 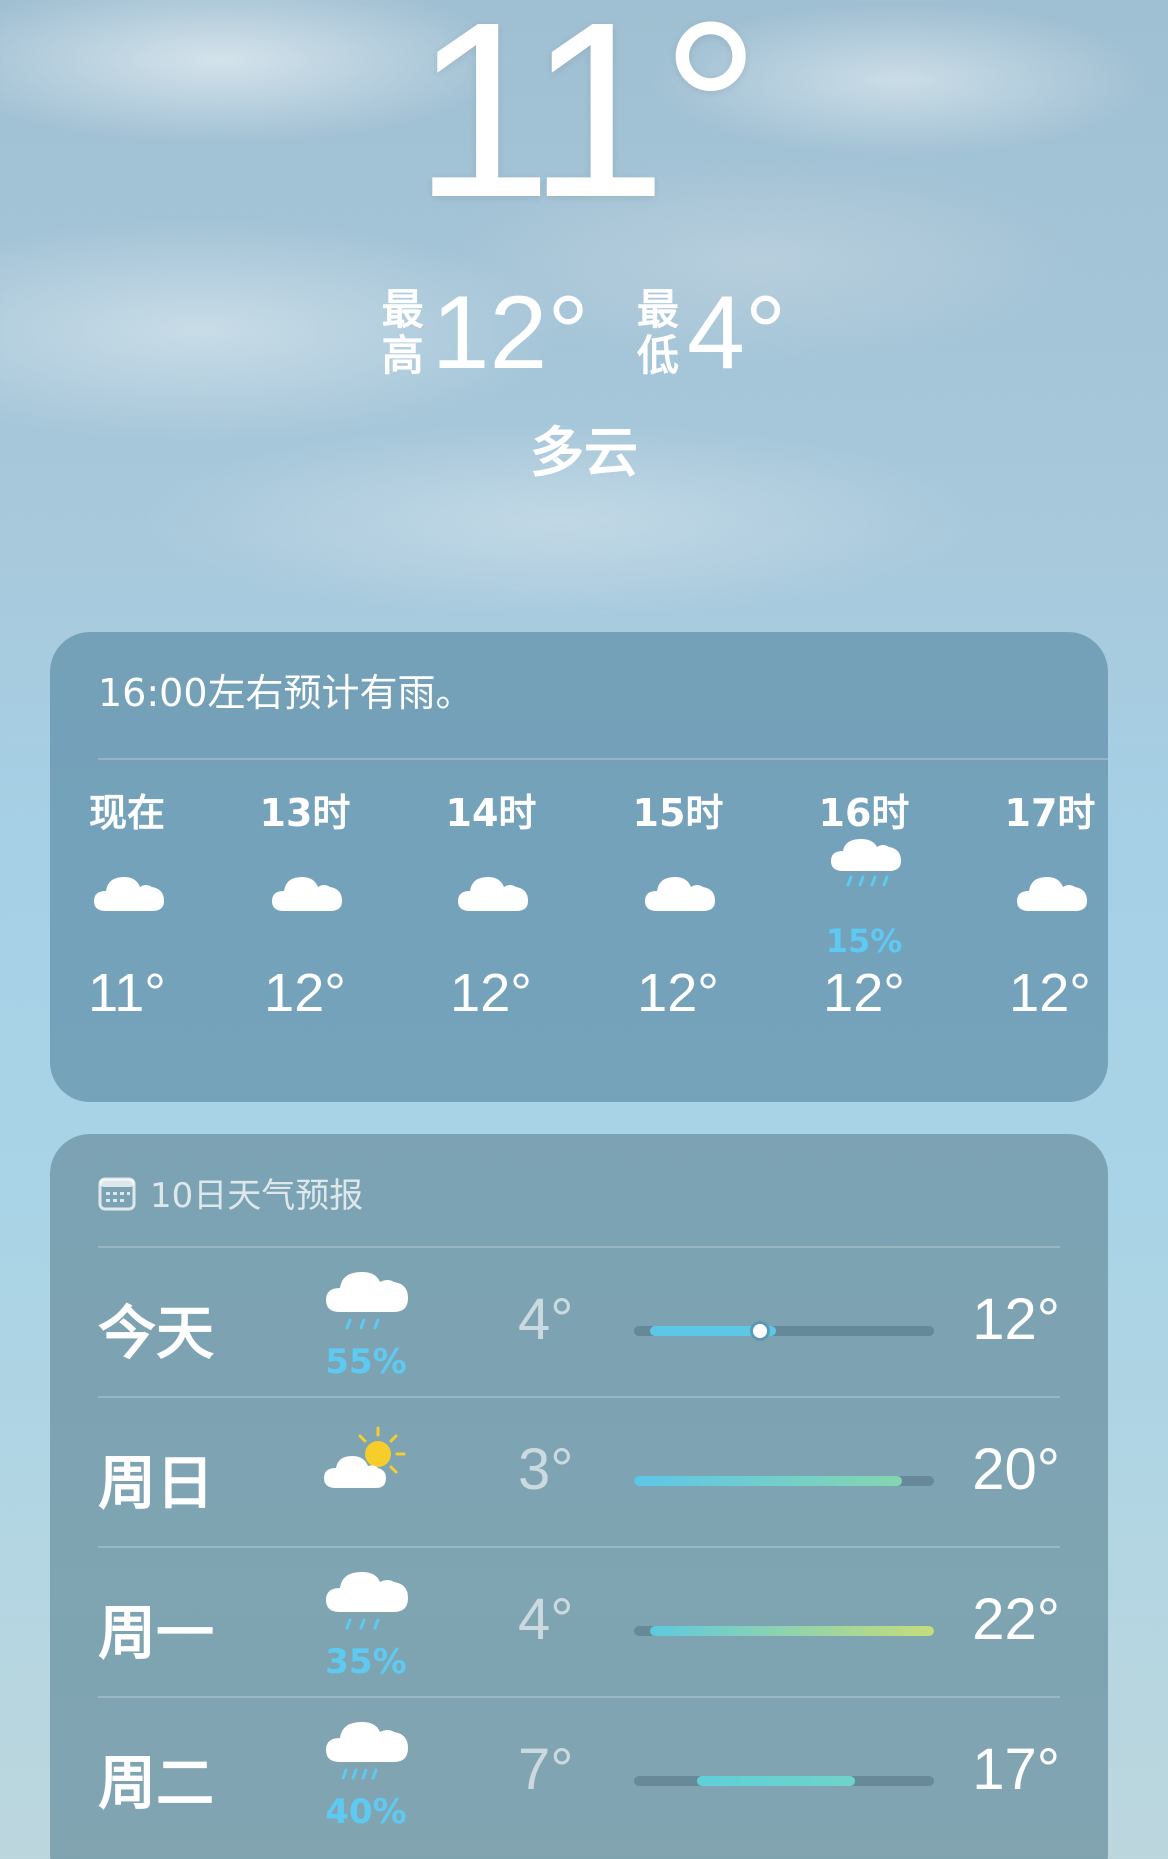 What do you see at coordinates (579, 1771) in the screenshot?
I see `daily-row: 周二 40% 7° 17°` at bounding box center [579, 1771].